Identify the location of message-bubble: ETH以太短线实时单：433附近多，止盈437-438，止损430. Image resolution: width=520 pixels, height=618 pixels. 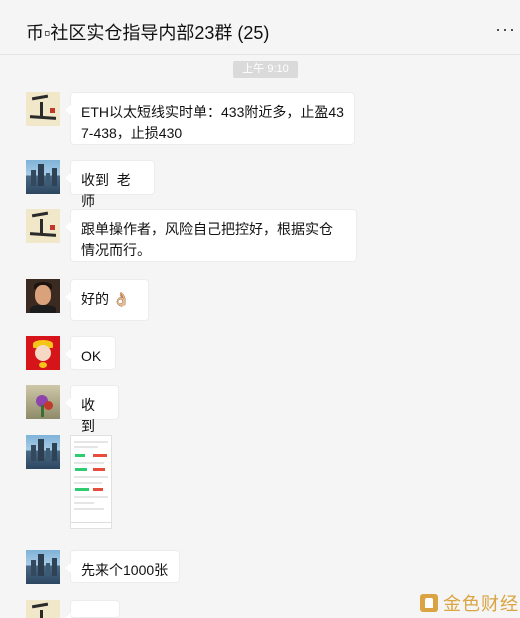
(210, 118).